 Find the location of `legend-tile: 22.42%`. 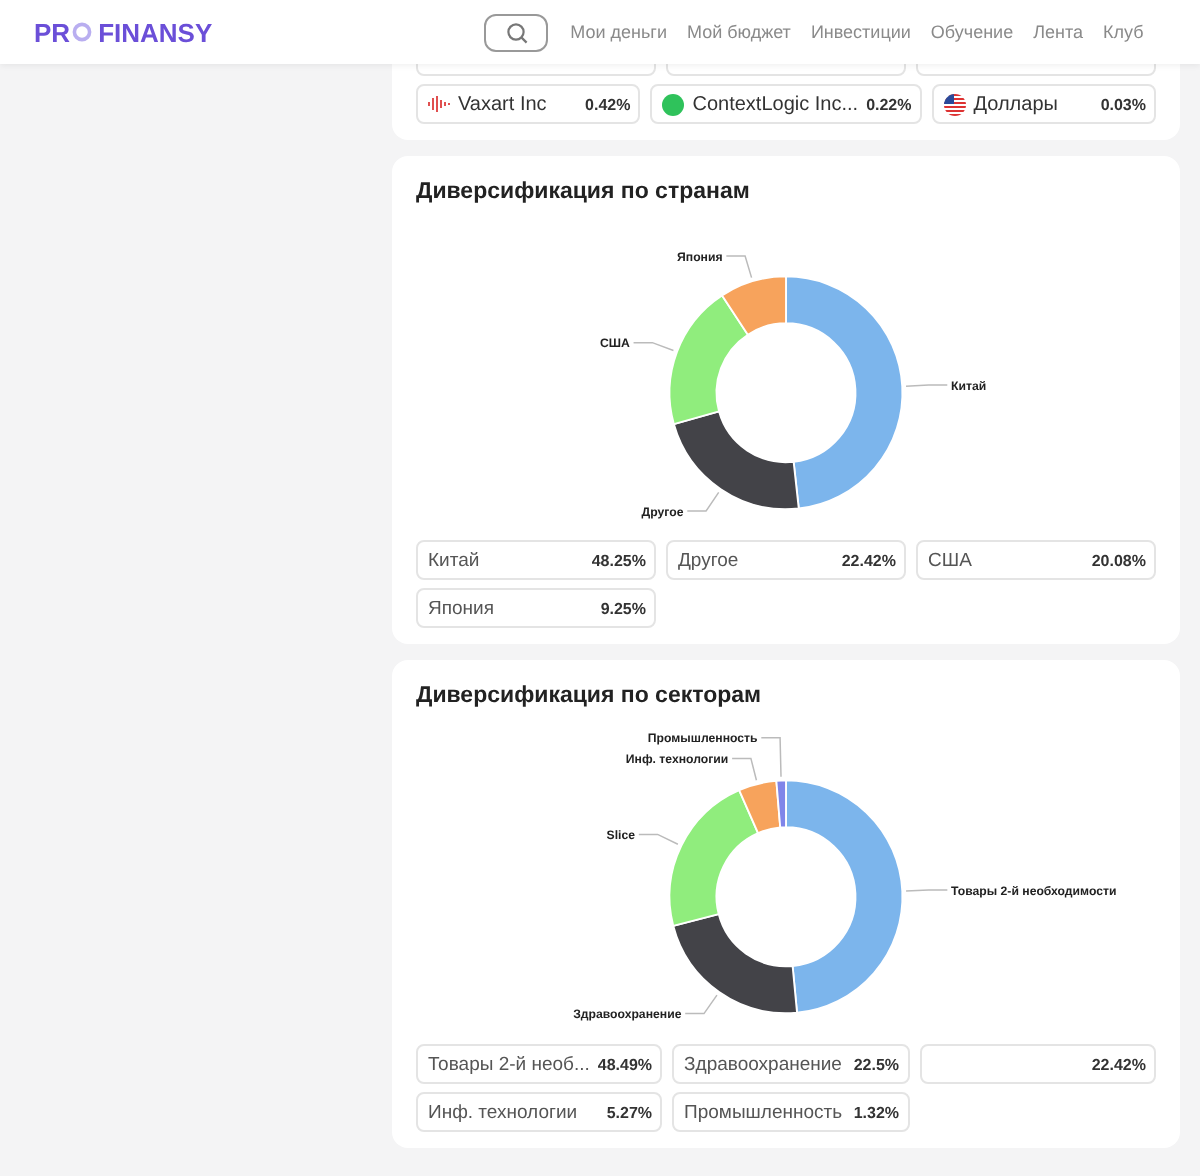

legend-tile: 22.42% is located at coordinates (1037, 1064).